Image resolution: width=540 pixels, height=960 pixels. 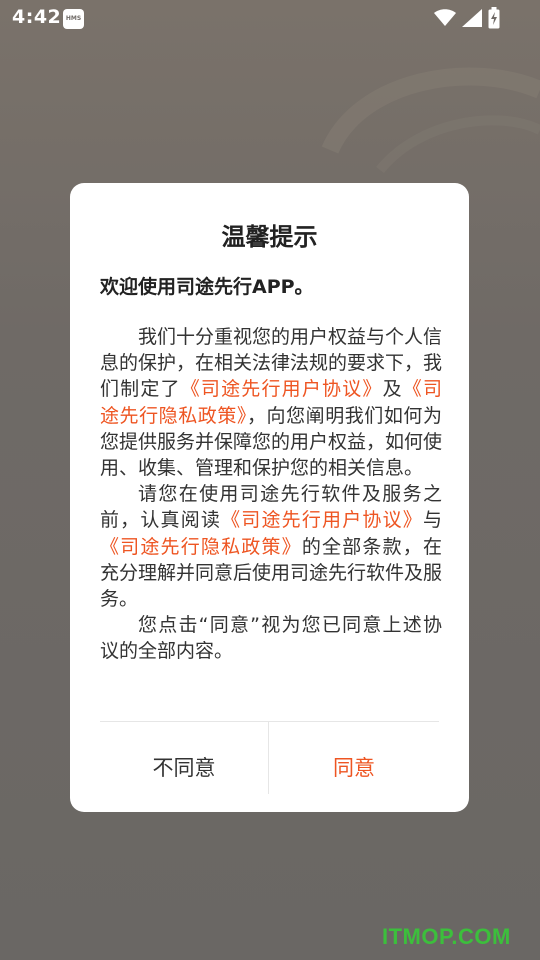 What do you see at coordinates (37, 17) in the screenshot?
I see `status-time: 4:42` at bounding box center [37, 17].